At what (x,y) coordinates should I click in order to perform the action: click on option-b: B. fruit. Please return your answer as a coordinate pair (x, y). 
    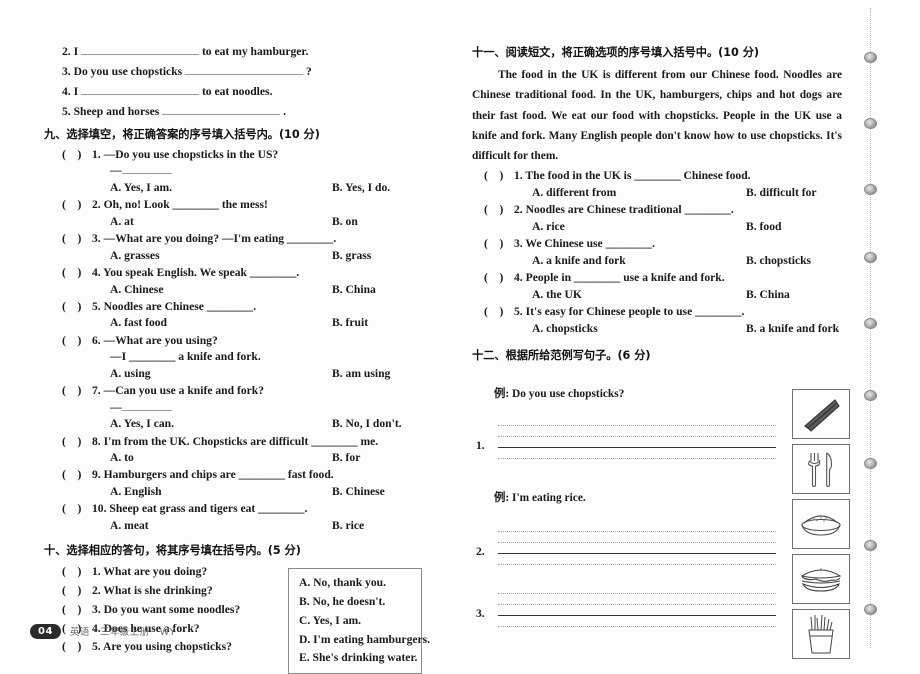
    Looking at the image, I should click on (350, 323).